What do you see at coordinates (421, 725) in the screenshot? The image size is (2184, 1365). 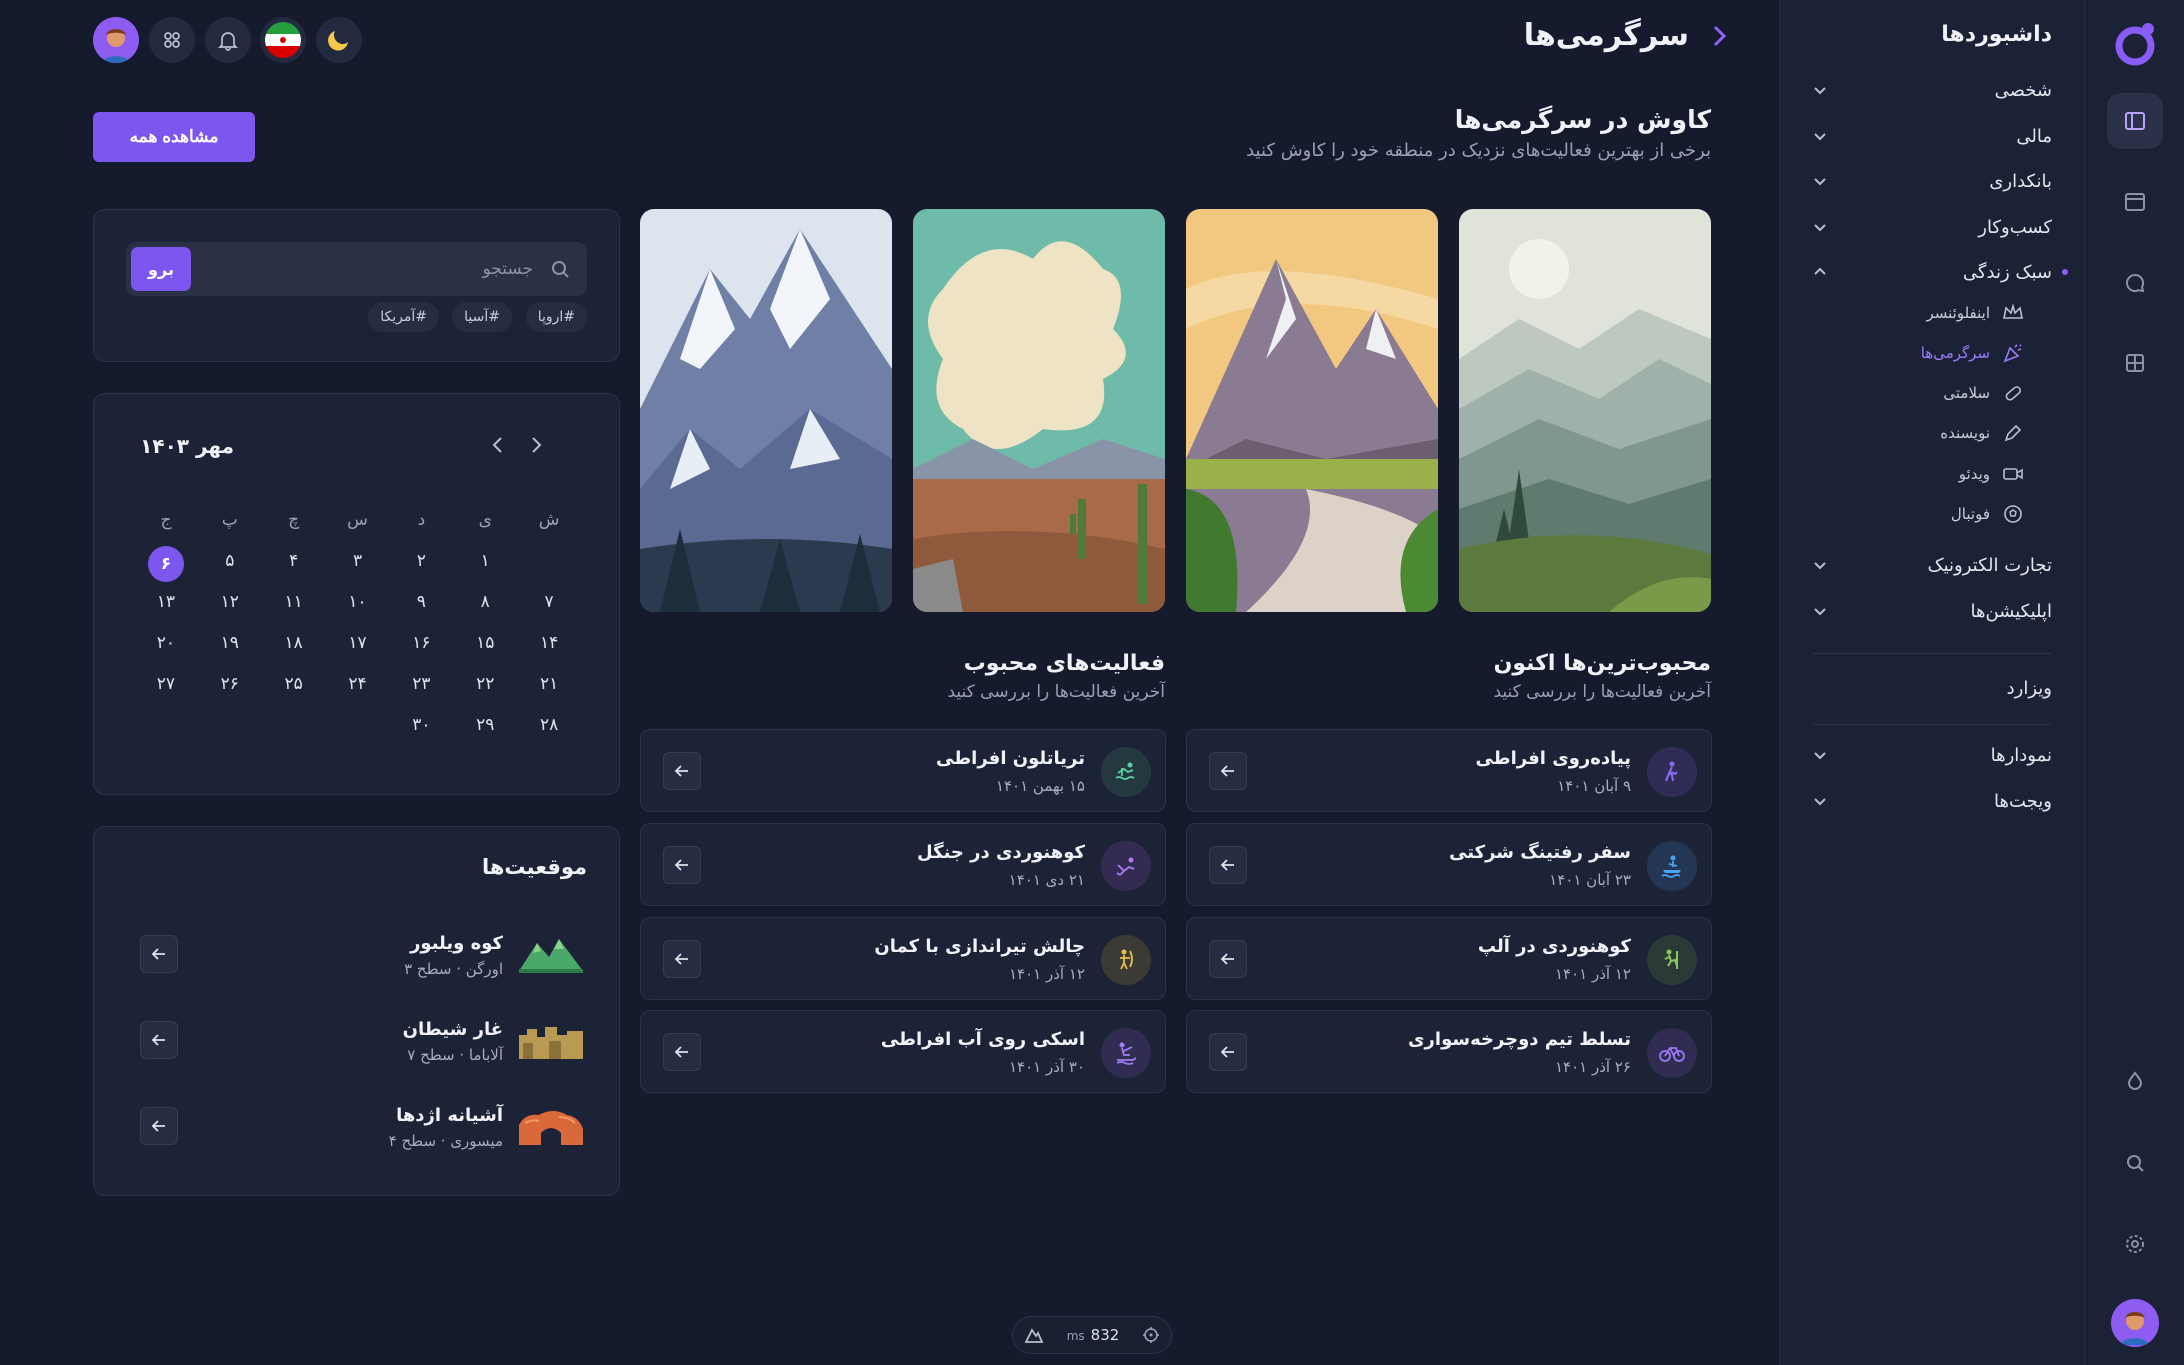 I see `calendar-day: ۳۰` at bounding box center [421, 725].